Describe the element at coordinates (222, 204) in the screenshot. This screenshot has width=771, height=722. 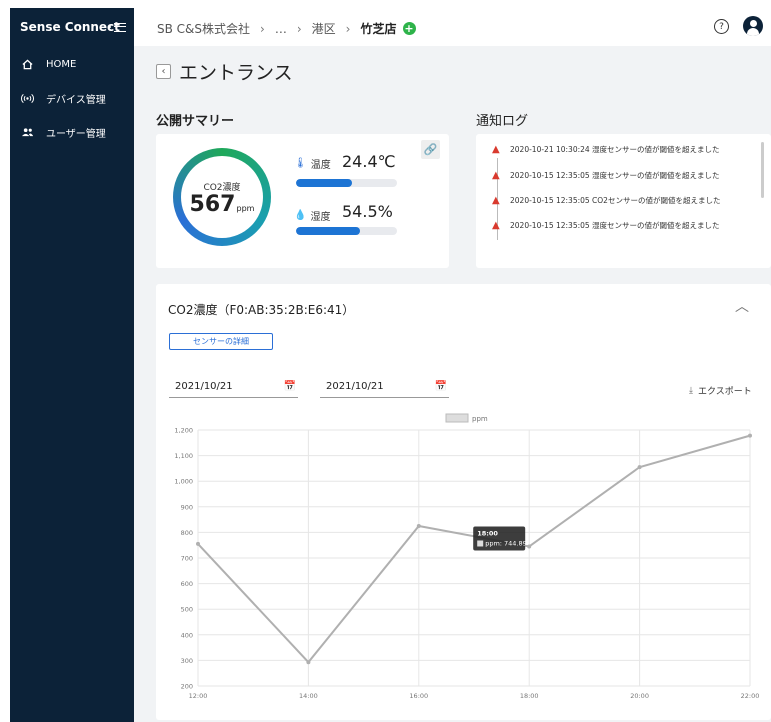
I see `co2-value: 567ppm` at that location.